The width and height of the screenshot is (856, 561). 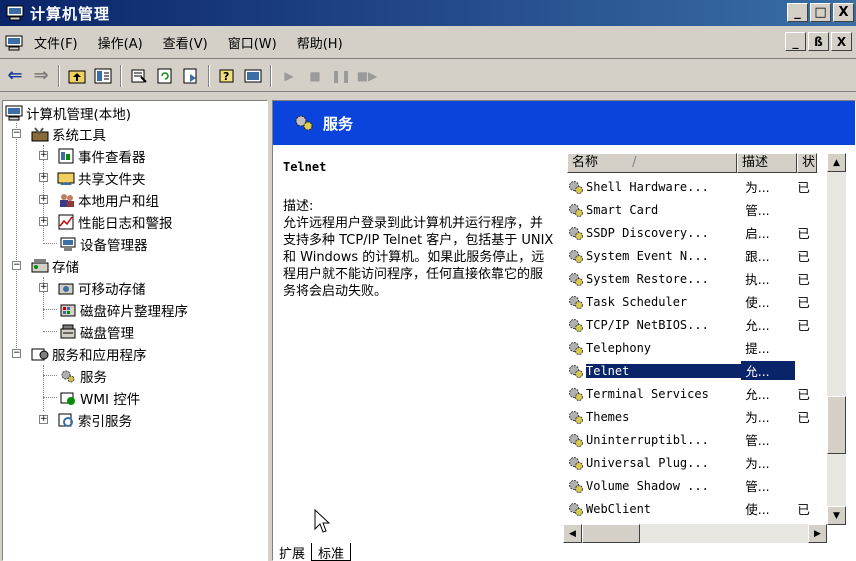 What do you see at coordinates (14, 43) in the screenshot?
I see `computer-icon` at bounding box center [14, 43].